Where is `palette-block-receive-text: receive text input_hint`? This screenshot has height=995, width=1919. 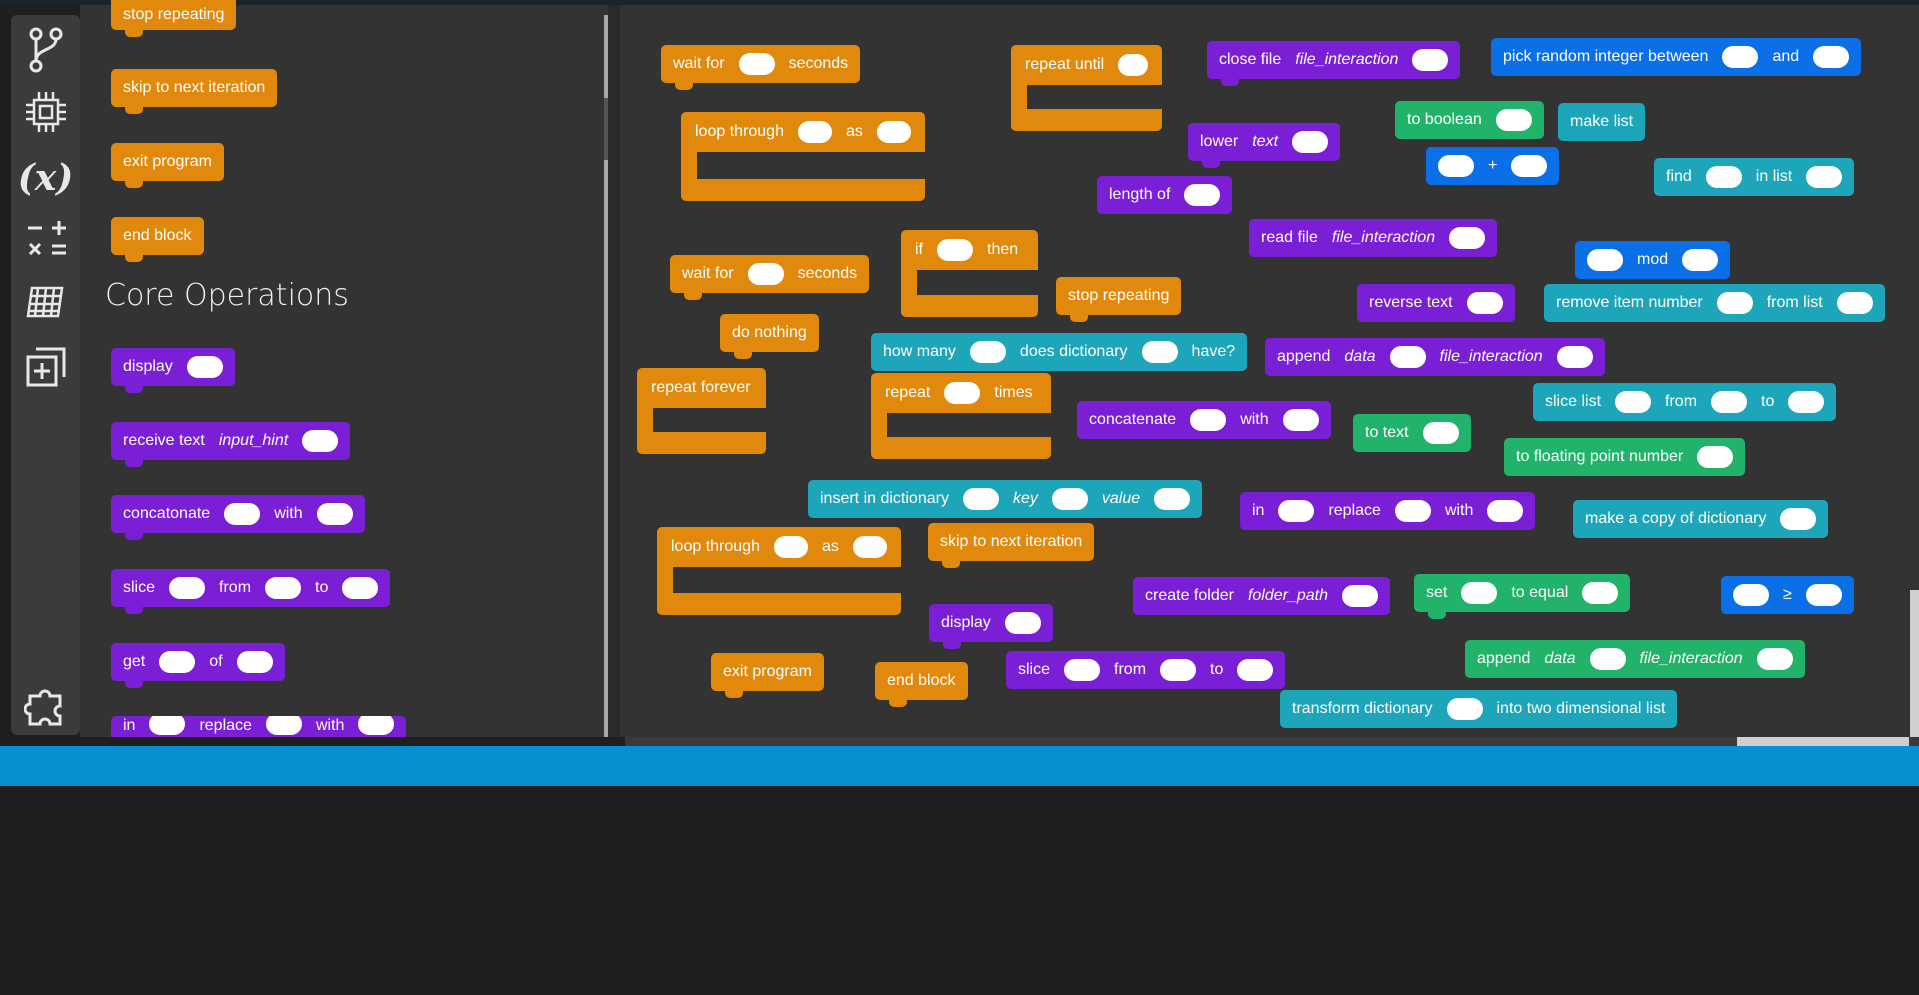 palette-block-receive-text: receive text input_hint is located at coordinates (231, 444).